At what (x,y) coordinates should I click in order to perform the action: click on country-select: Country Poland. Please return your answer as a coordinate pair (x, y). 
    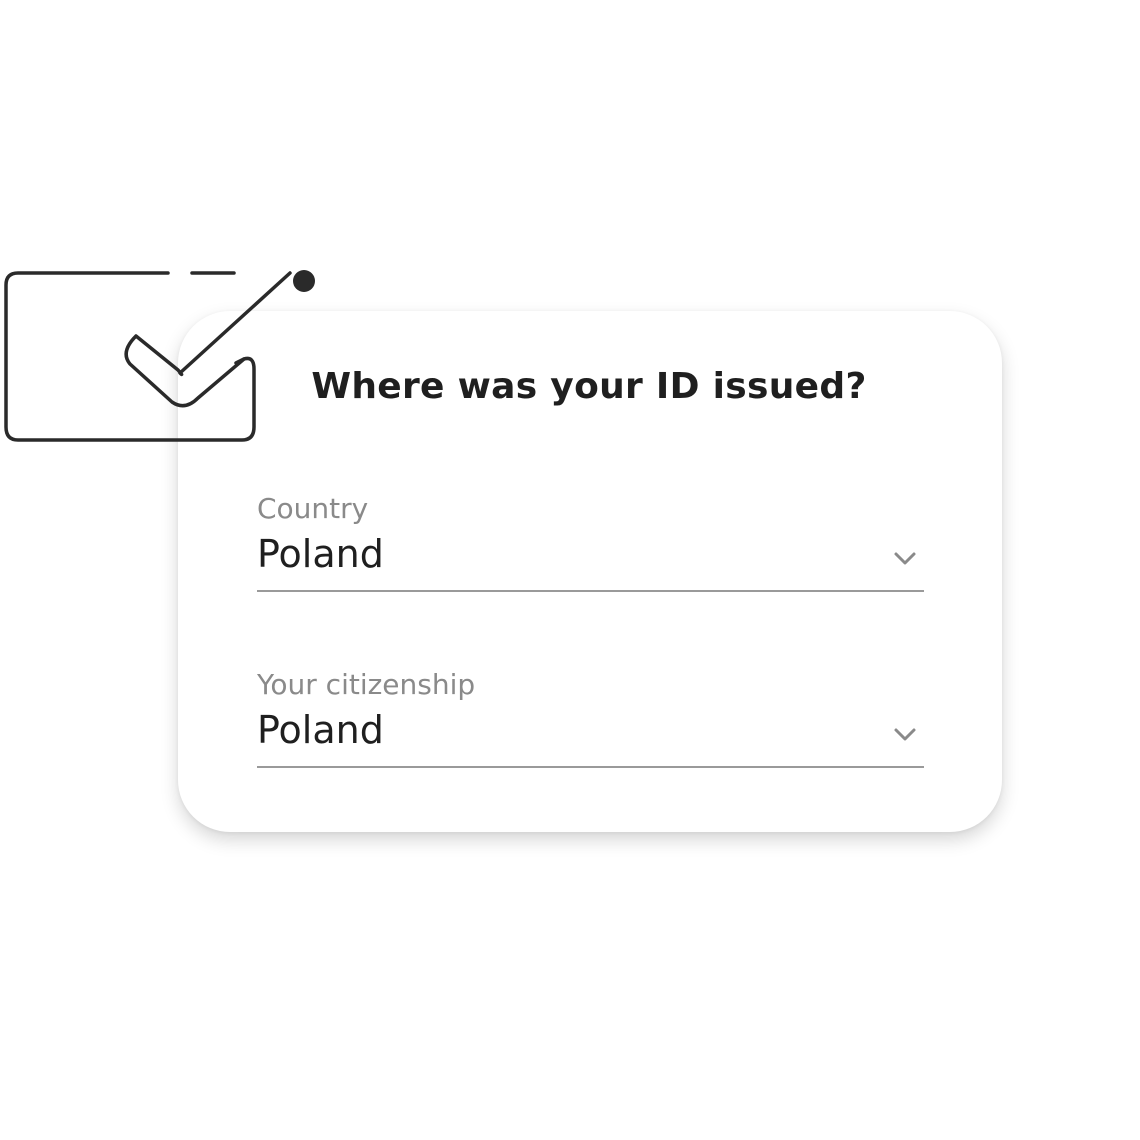
    Looking at the image, I should click on (590, 542).